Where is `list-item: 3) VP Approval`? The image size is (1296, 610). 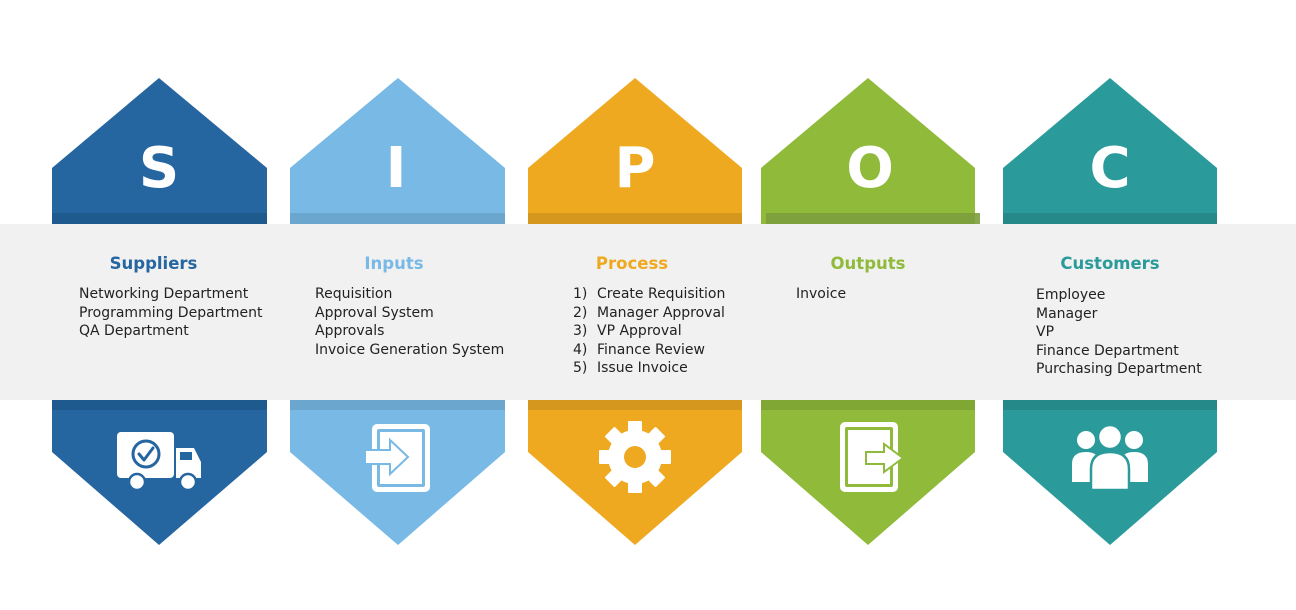 list-item: 3) VP Approval is located at coordinates (649, 331).